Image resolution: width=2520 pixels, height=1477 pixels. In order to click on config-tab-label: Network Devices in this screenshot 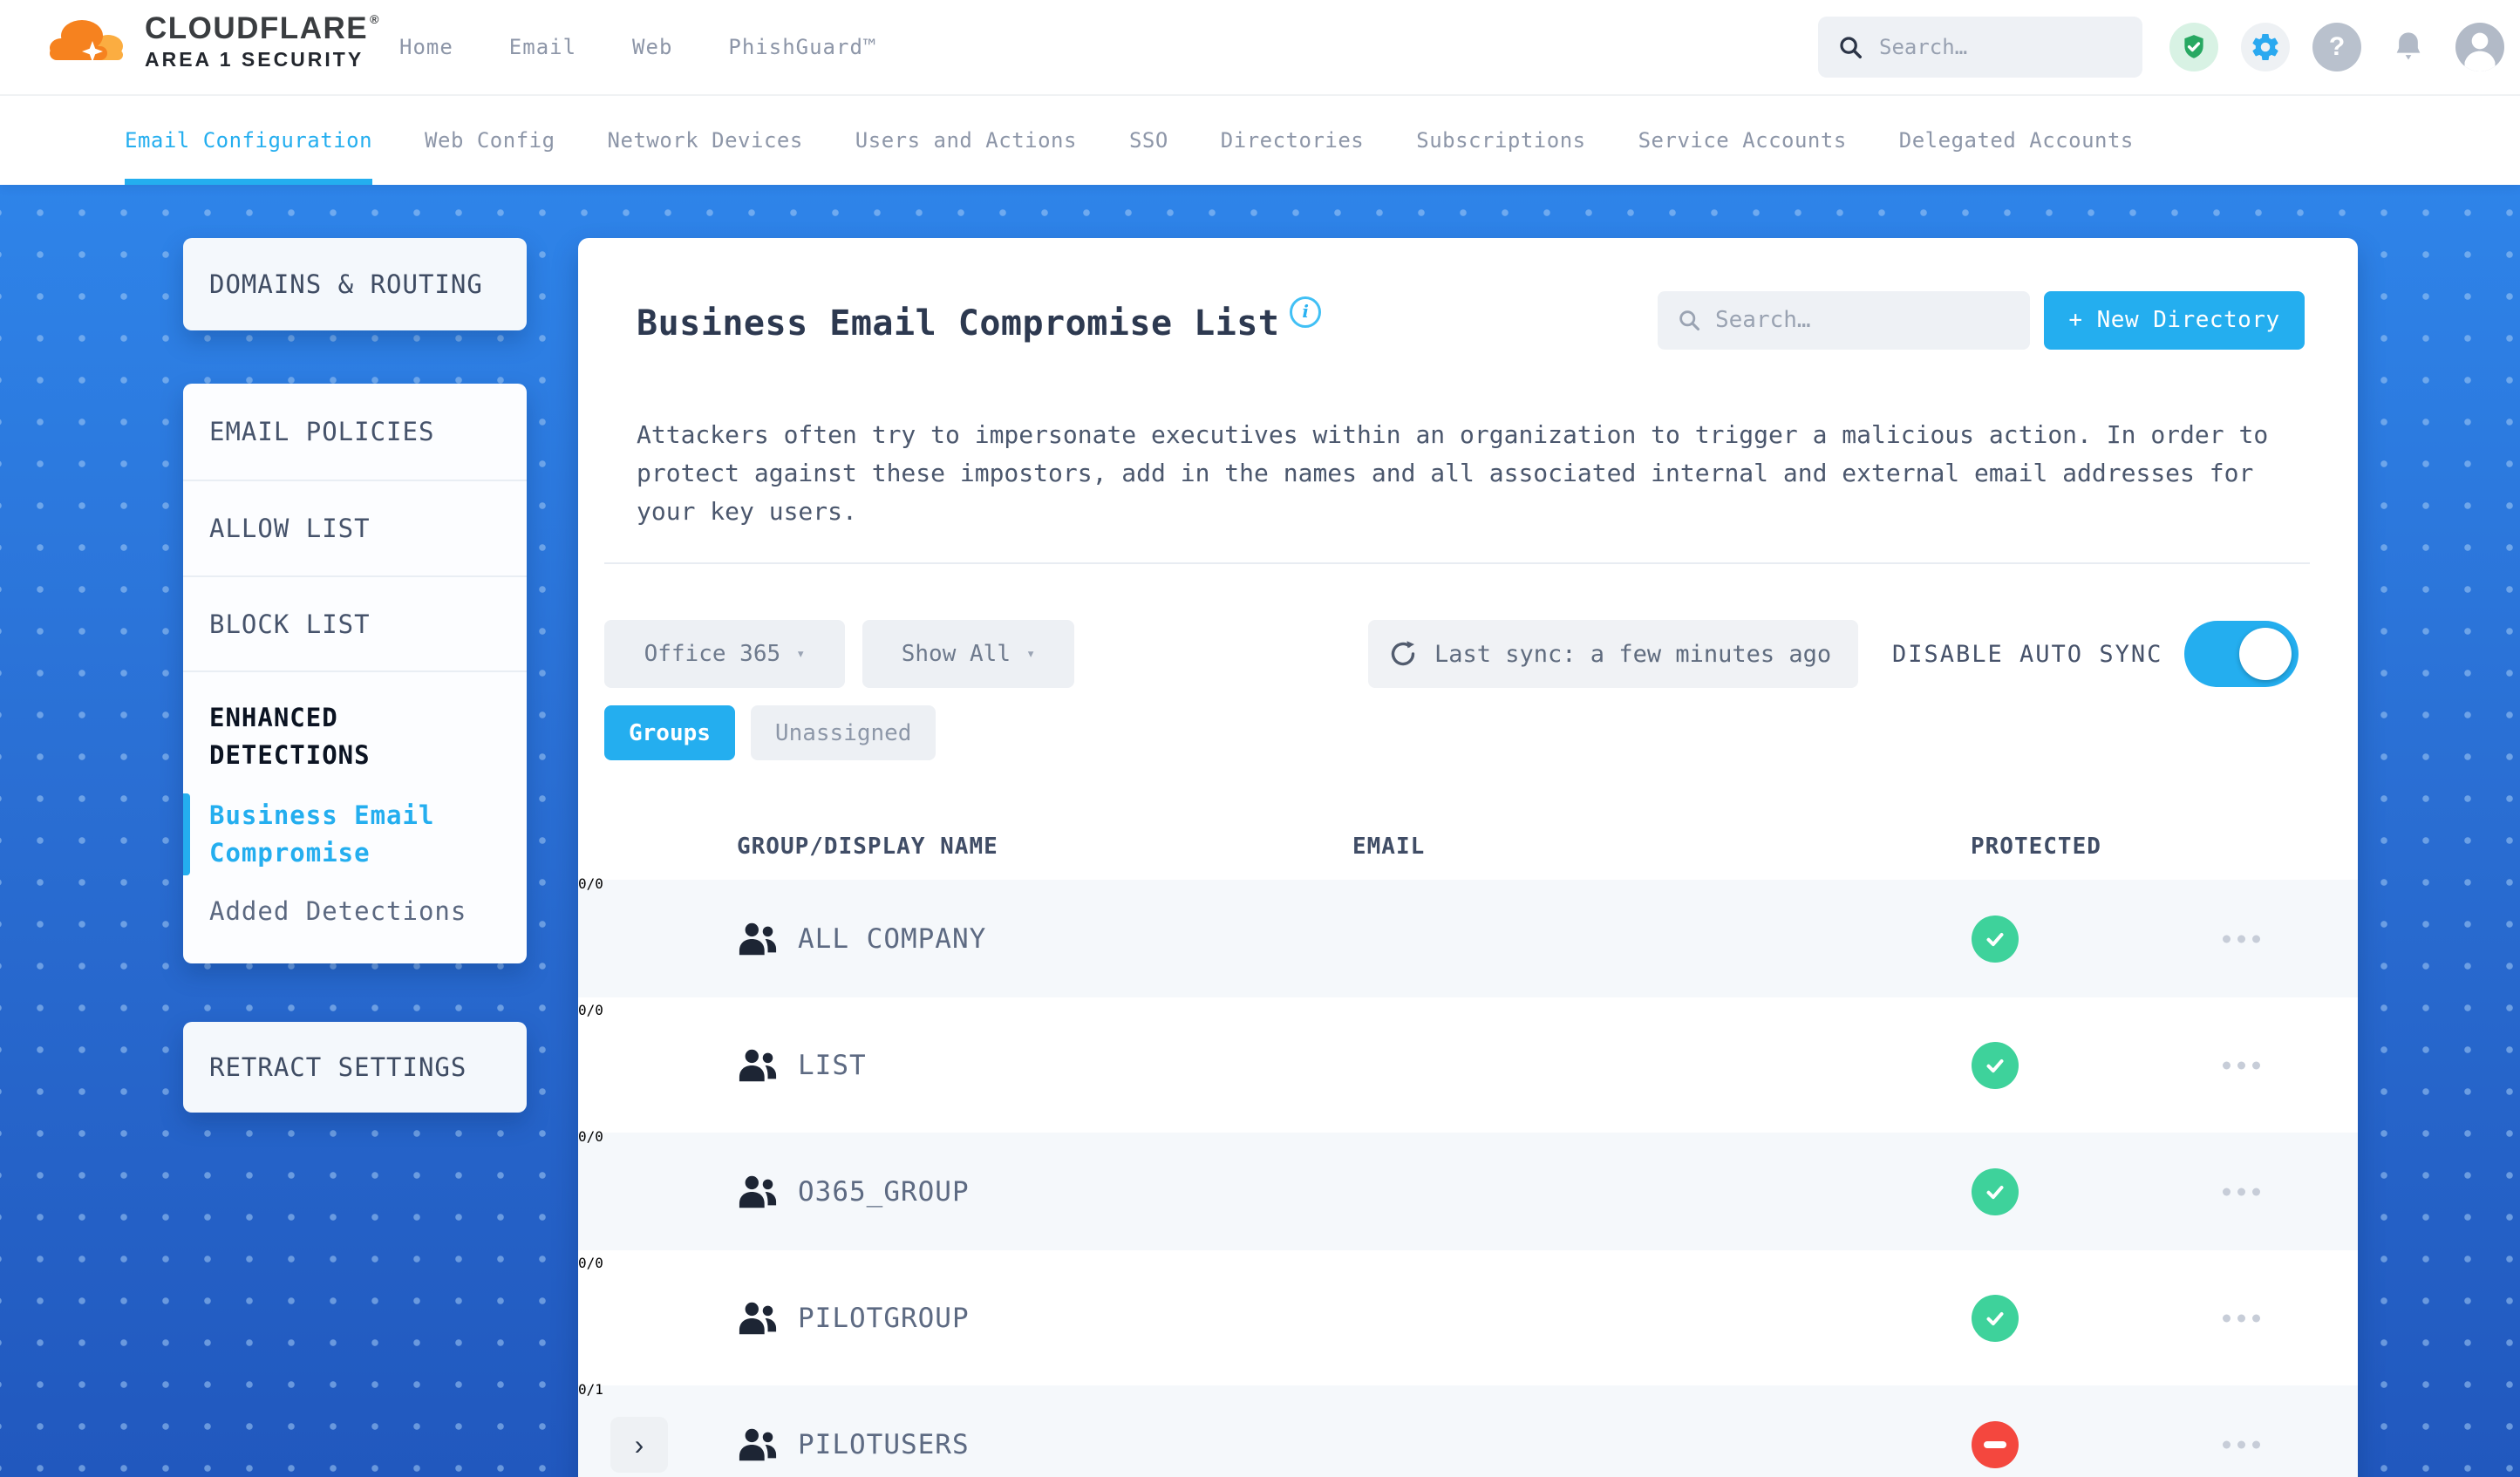, I will do `click(705, 140)`.